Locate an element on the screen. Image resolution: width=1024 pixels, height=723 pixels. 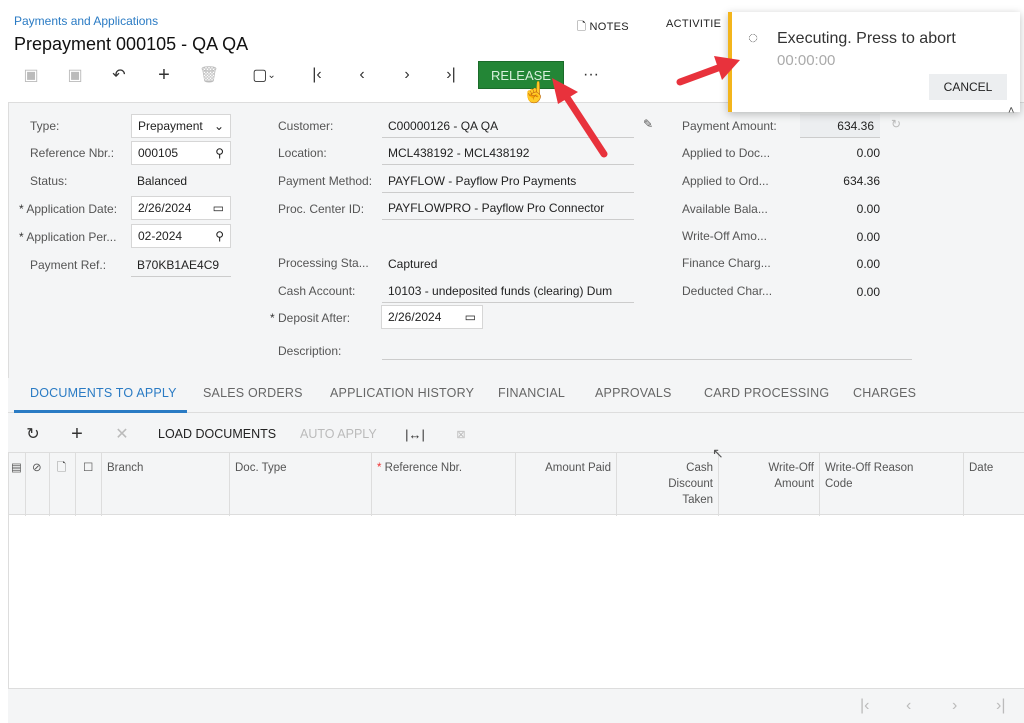
annotation-arrows is located at coordinates (646, 107).